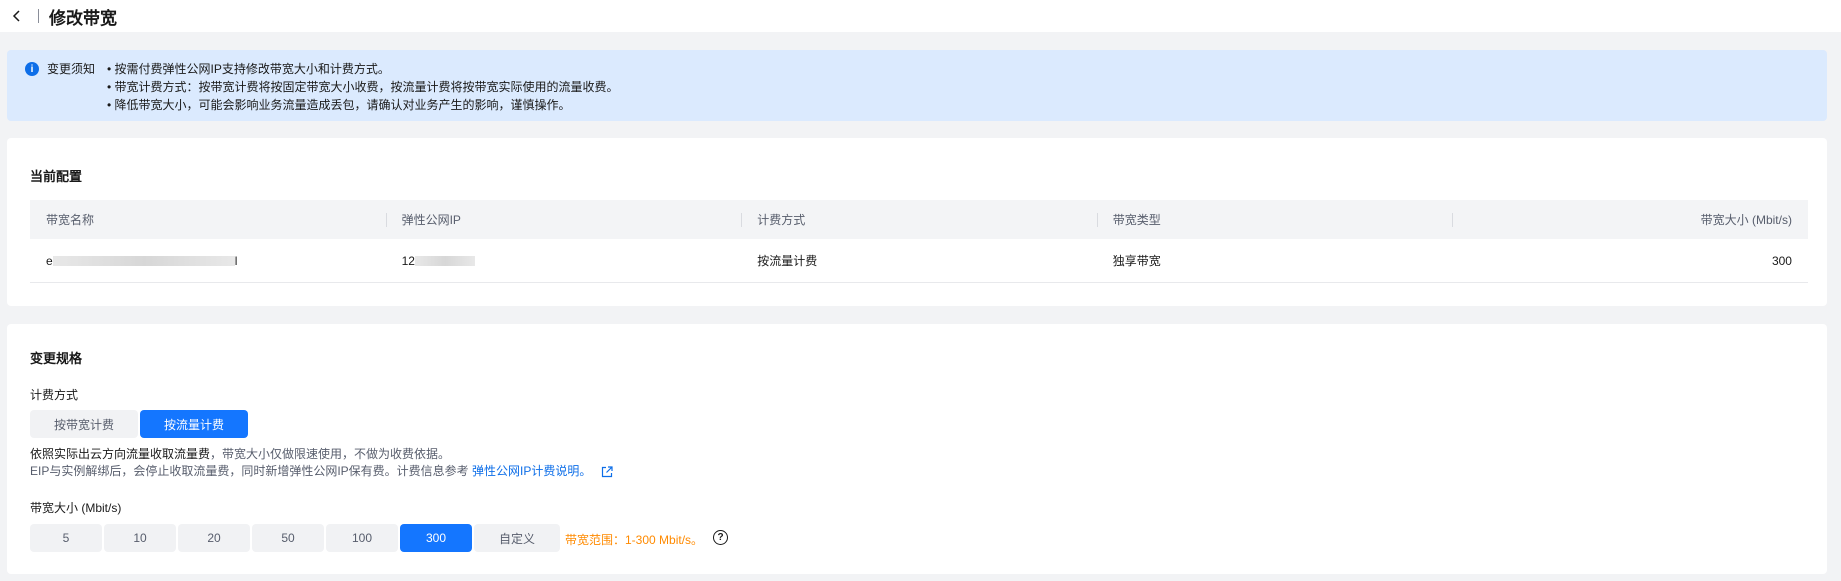  What do you see at coordinates (1781, 260) in the screenshot?
I see `cell-size: 300` at bounding box center [1781, 260].